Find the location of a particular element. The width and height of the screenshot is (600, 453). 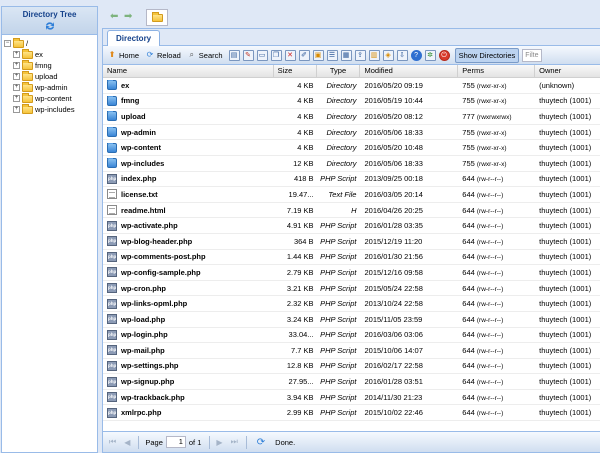

column-header-name: Name is located at coordinates (188, 71).